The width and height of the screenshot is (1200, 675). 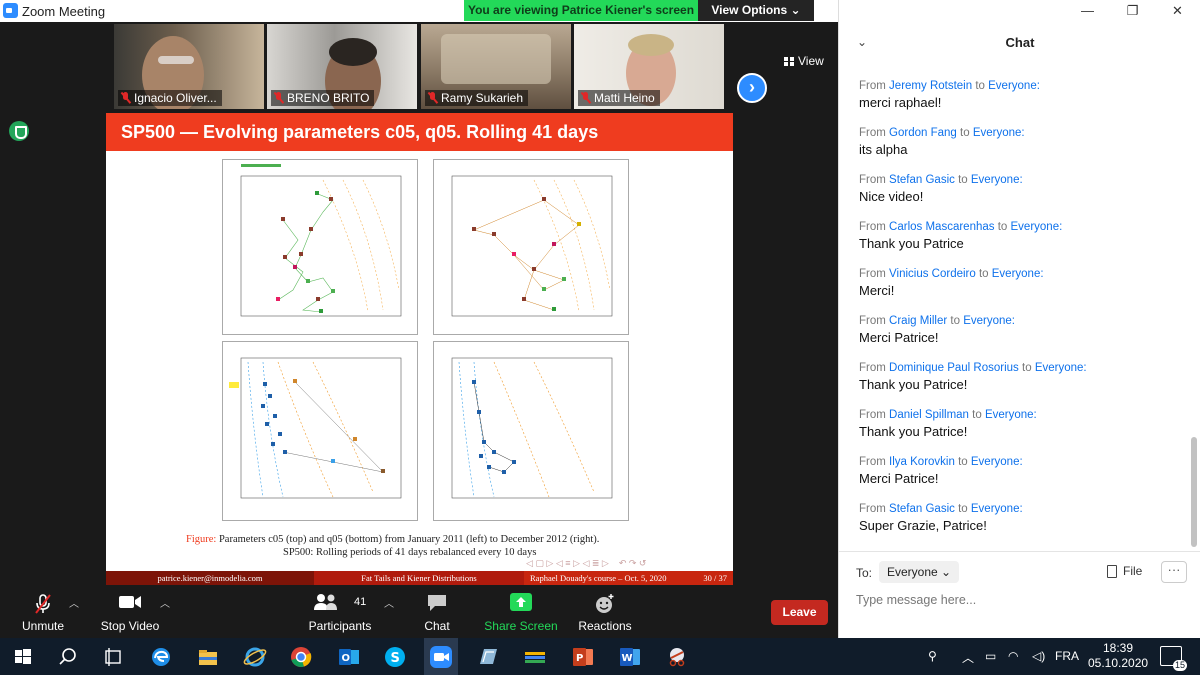 What do you see at coordinates (1087, 11) in the screenshot?
I see `minimize-icon: —` at bounding box center [1087, 11].